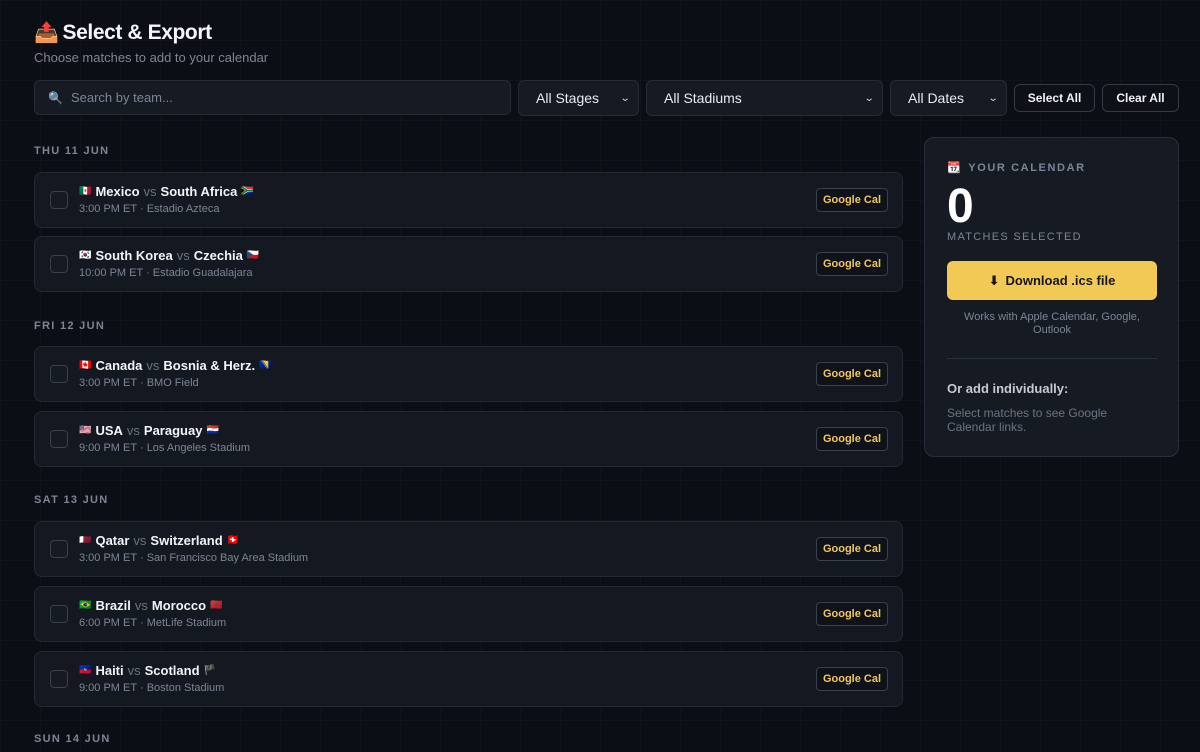 The width and height of the screenshot is (1200, 752). I want to click on day-label: SAT 13 JUN, so click(71, 500).